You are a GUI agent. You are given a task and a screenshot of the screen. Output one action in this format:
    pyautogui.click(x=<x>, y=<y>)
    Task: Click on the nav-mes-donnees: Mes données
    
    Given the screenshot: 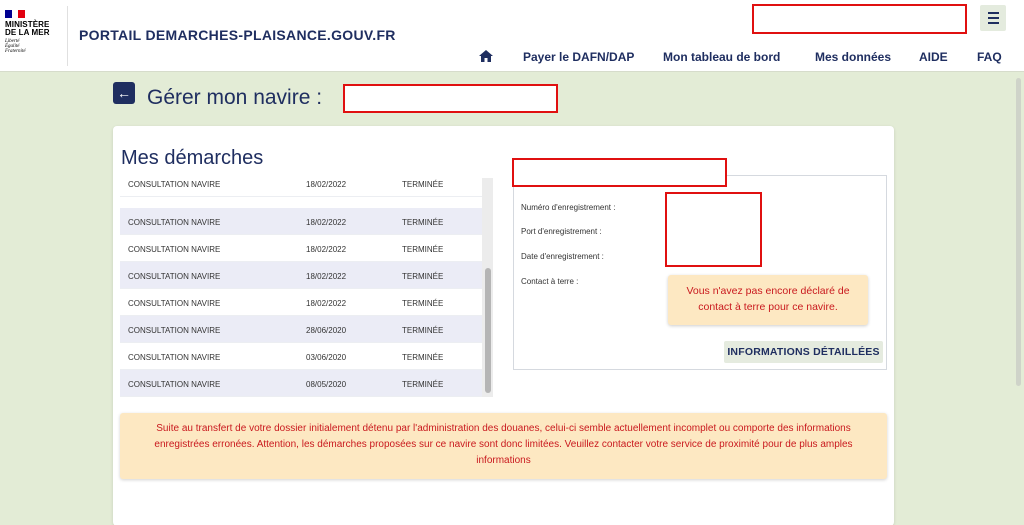 What is the action you would take?
    pyautogui.click(x=853, y=57)
    